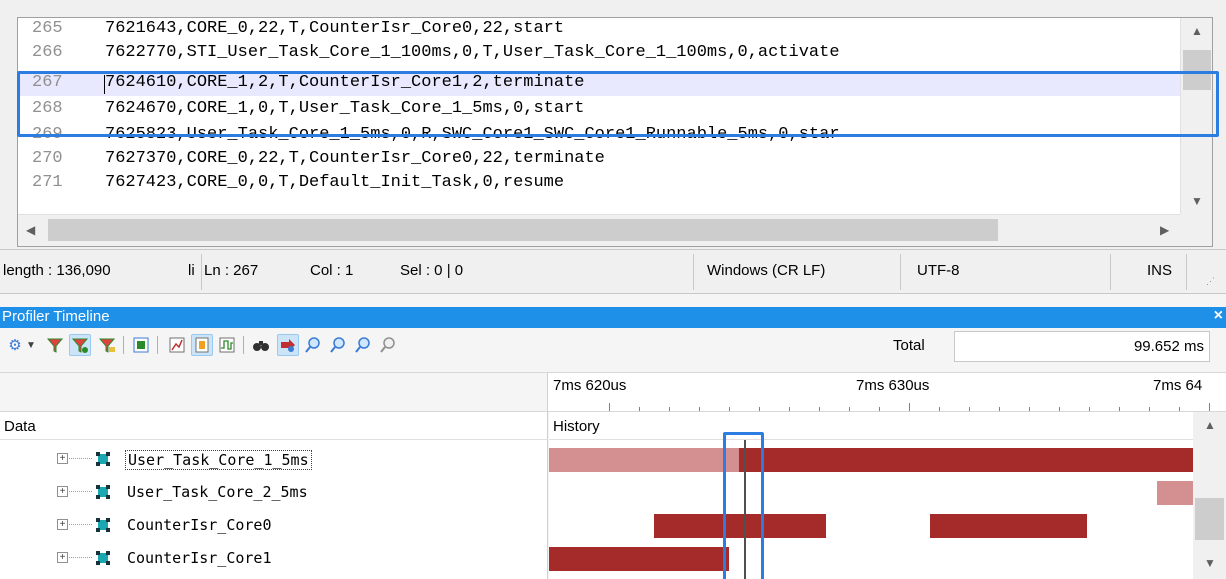 The width and height of the screenshot is (1226, 579). I want to click on task-label: User_Task_Core_2_5ms, so click(217, 492).